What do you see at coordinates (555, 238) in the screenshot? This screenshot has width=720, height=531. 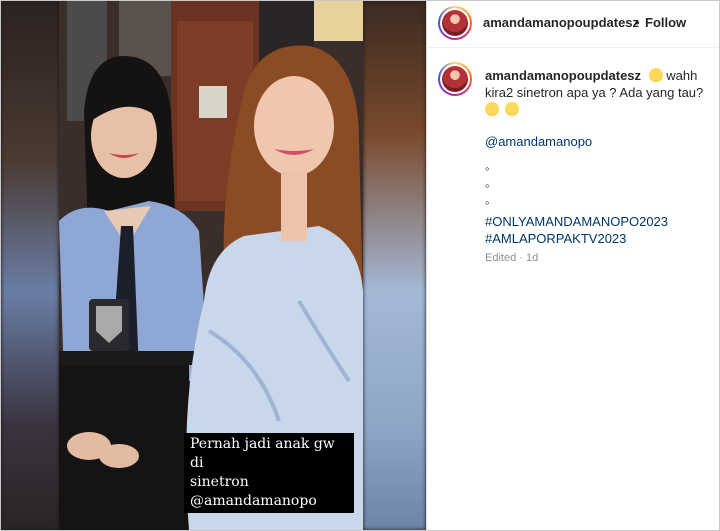 I see `hashtag-link-2: #AMLAPORPAKTV2023` at bounding box center [555, 238].